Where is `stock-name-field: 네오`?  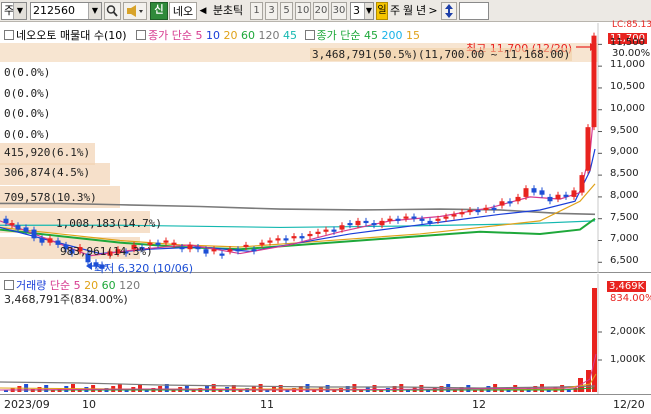 stock-name-field: 네오 is located at coordinates (183, 11).